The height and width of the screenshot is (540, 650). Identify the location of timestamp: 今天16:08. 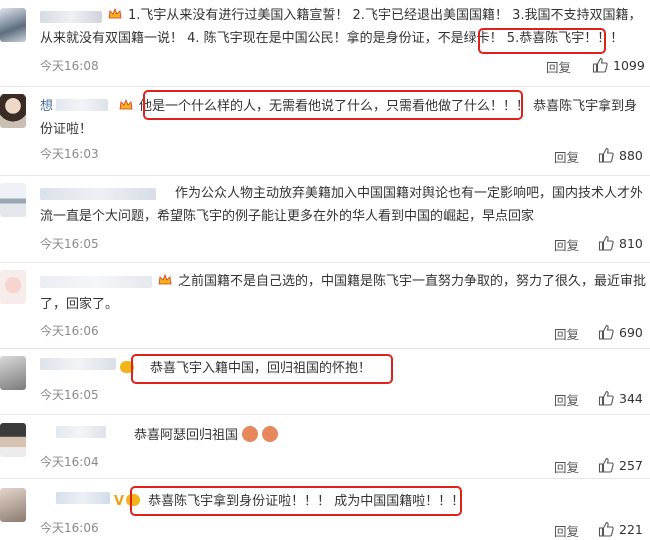
(69, 66).